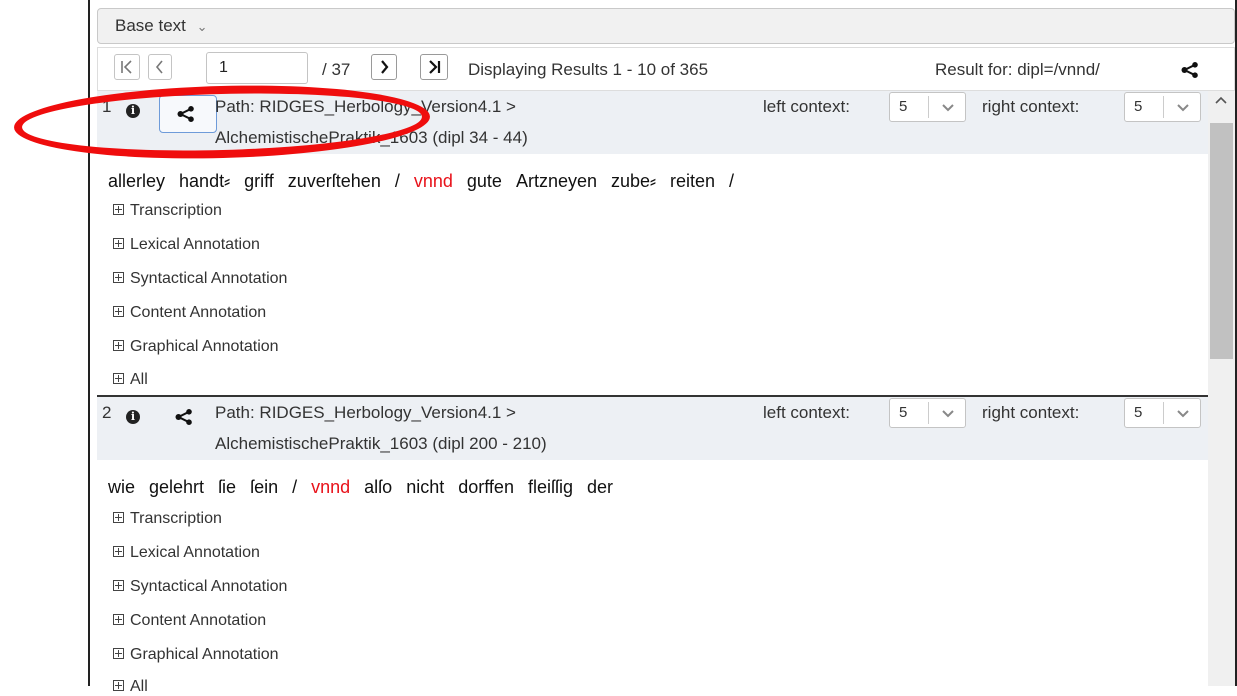  I want to click on left-context-value: 5, so click(903, 412).